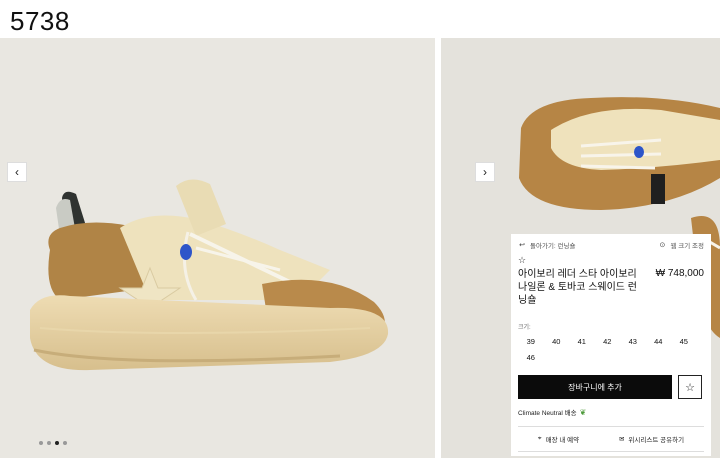 The image size is (720, 458). What do you see at coordinates (553, 246) in the screenshot?
I see `back-link-label: 돌아가기: 런닝숄` at bounding box center [553, 246].